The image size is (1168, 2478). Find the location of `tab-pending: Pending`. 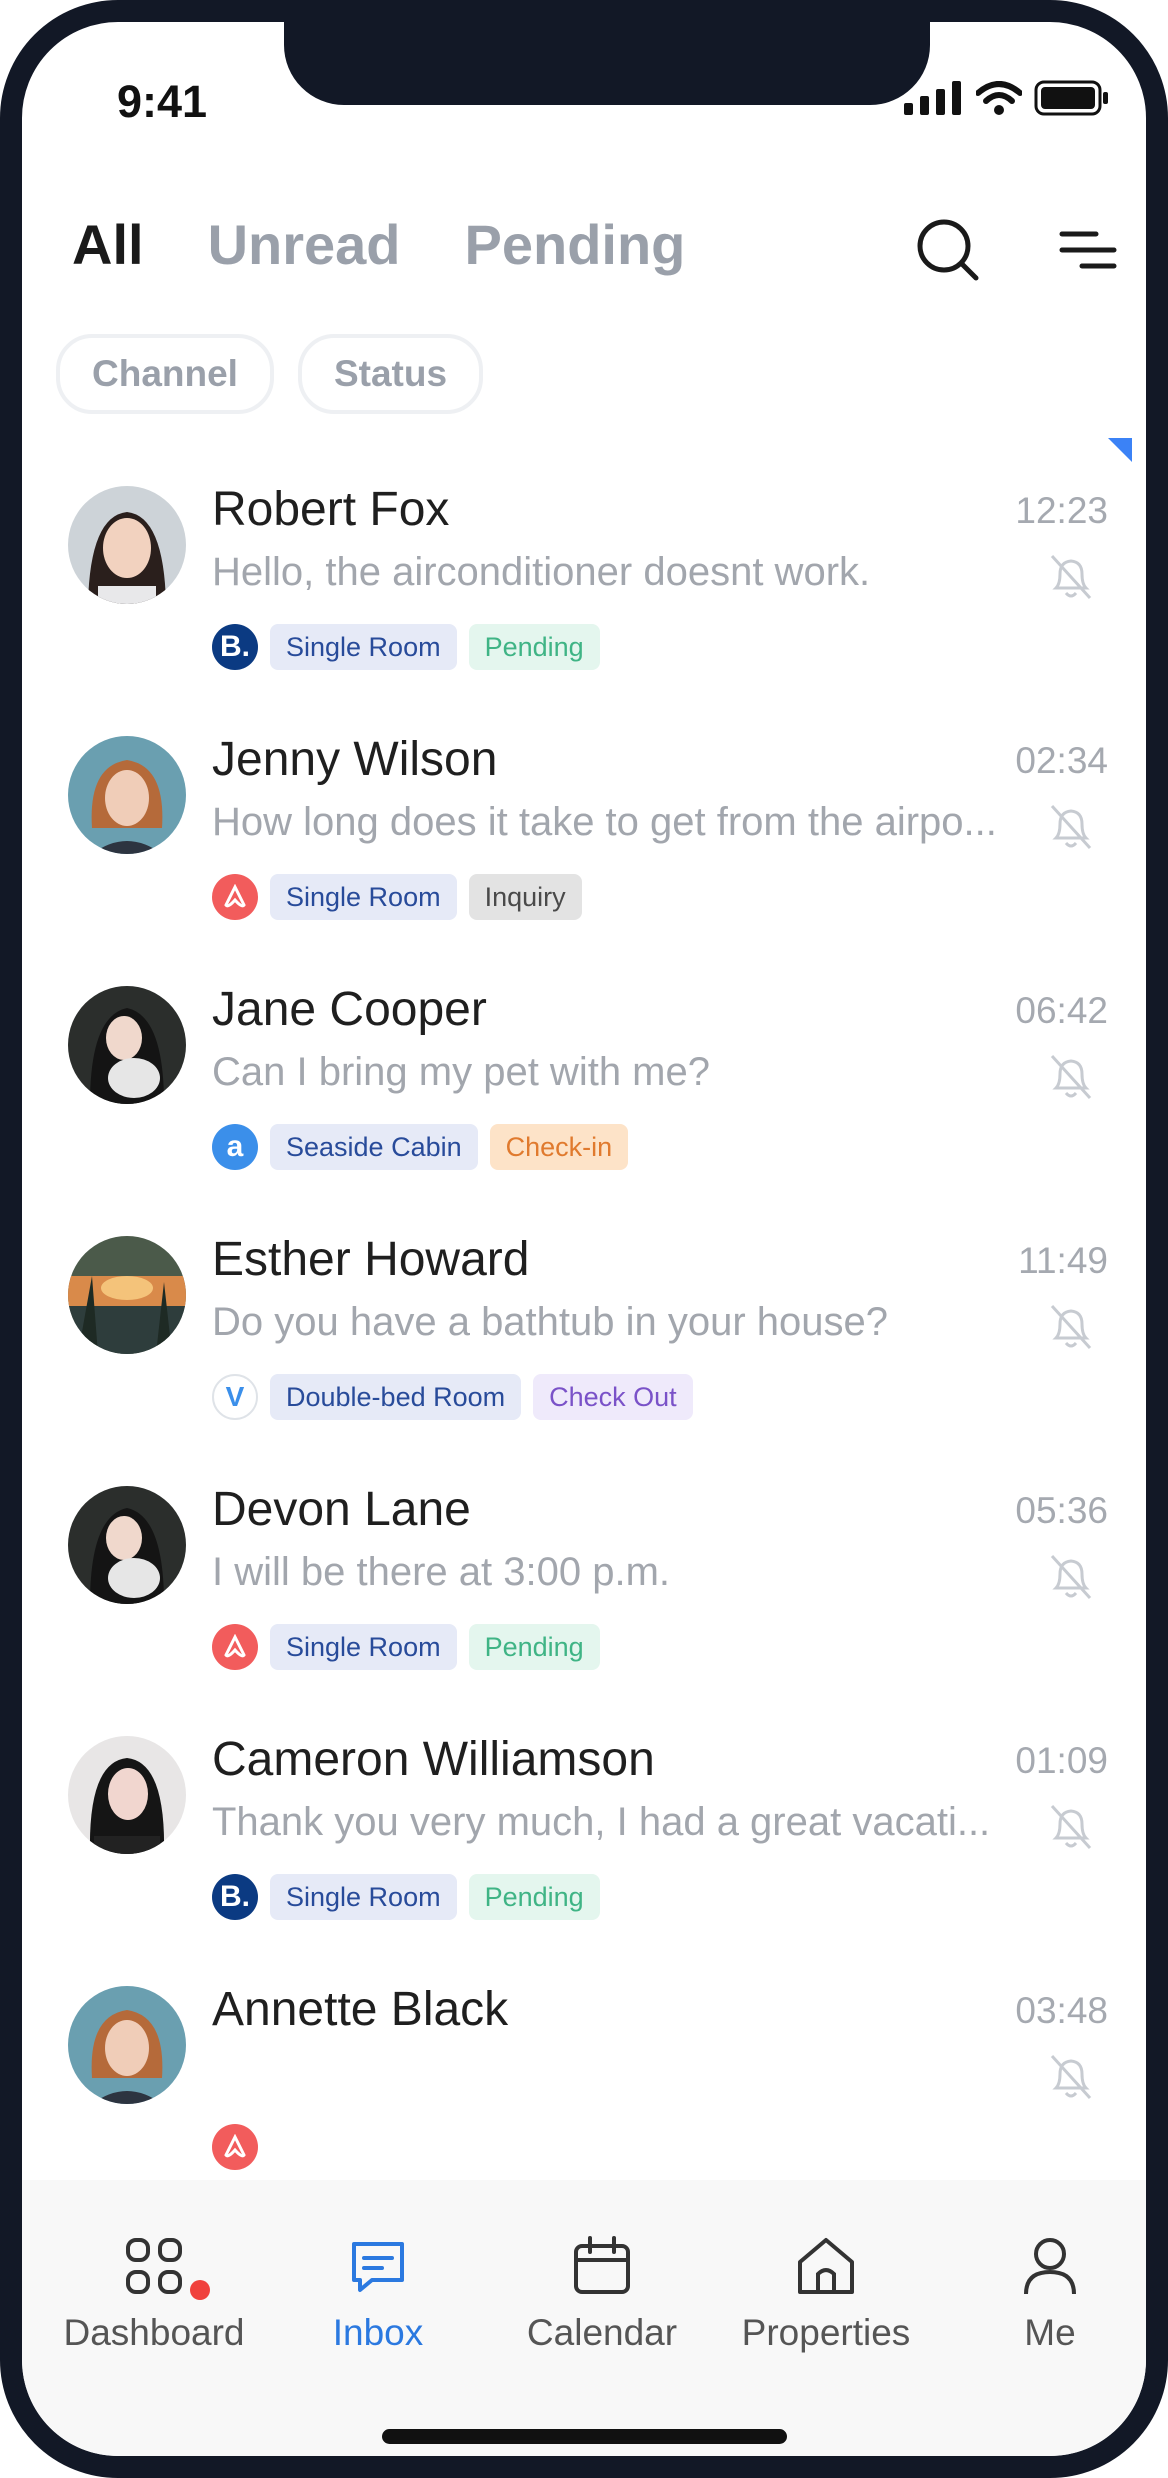

tab-pending: Pending is located at coordinates (575, 244).